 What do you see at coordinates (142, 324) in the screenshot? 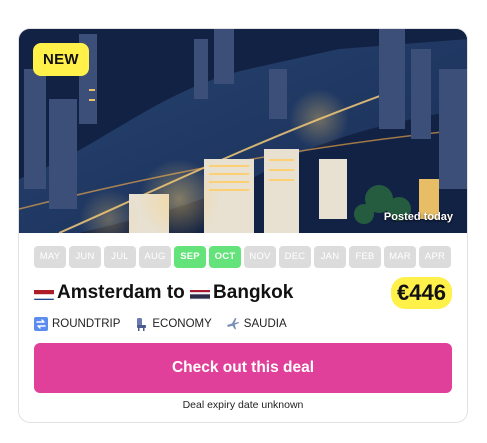
I see `seat-icon` at bounding box center [142, 324].